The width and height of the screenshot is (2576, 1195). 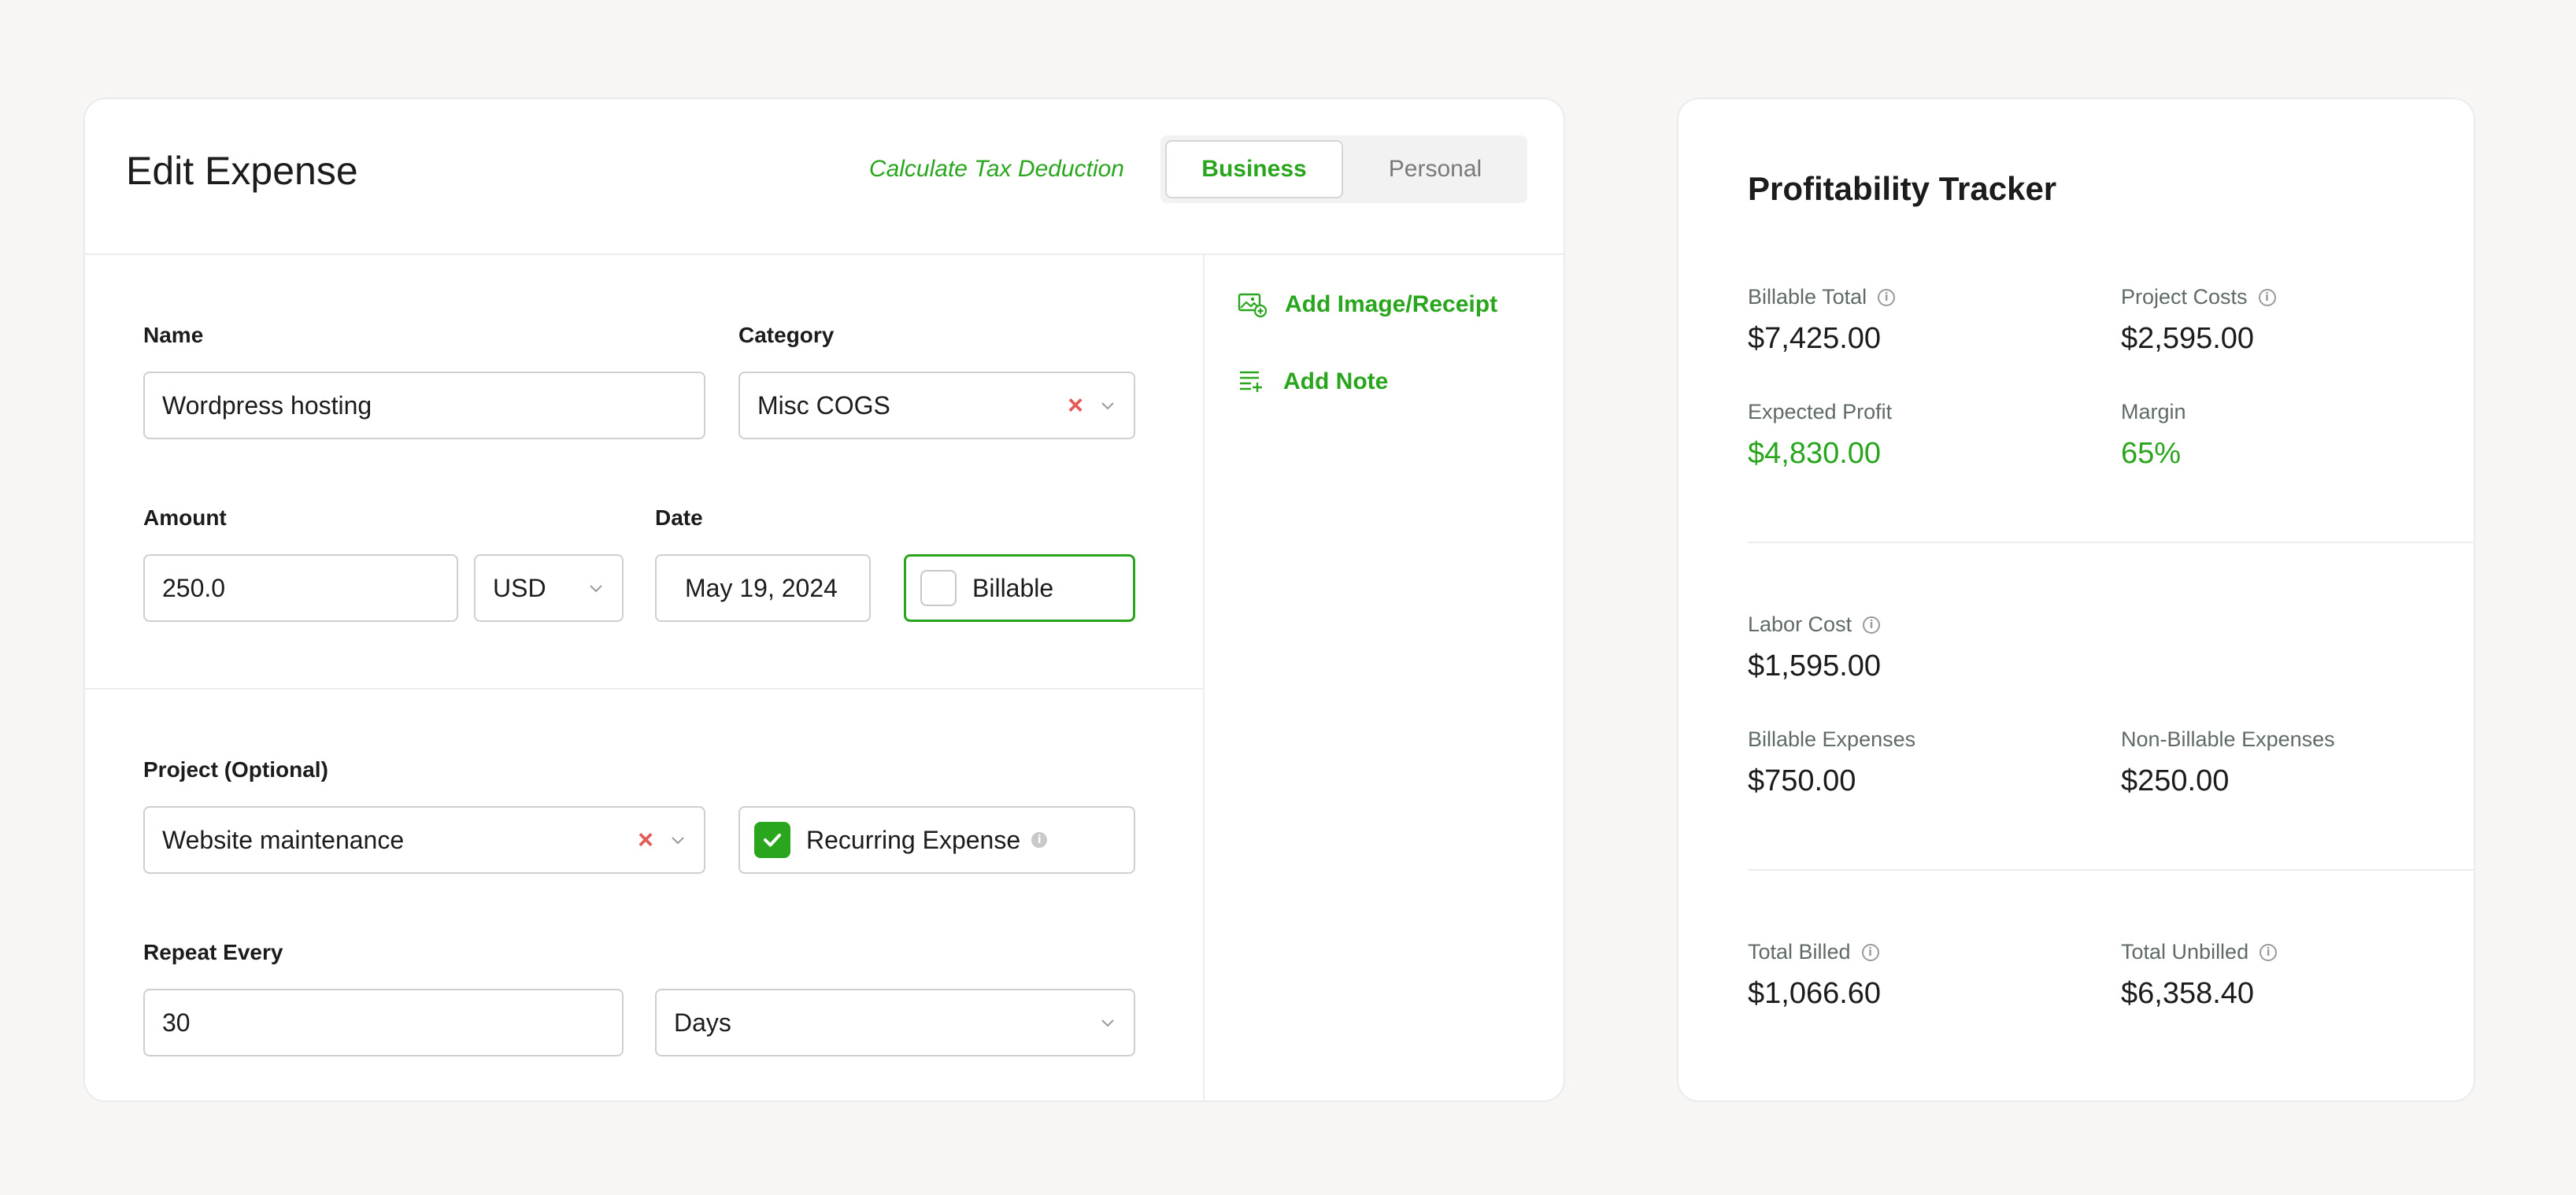 I want to click on total-unbilled-value: $6,358.40, so click(x=2188, y=994).